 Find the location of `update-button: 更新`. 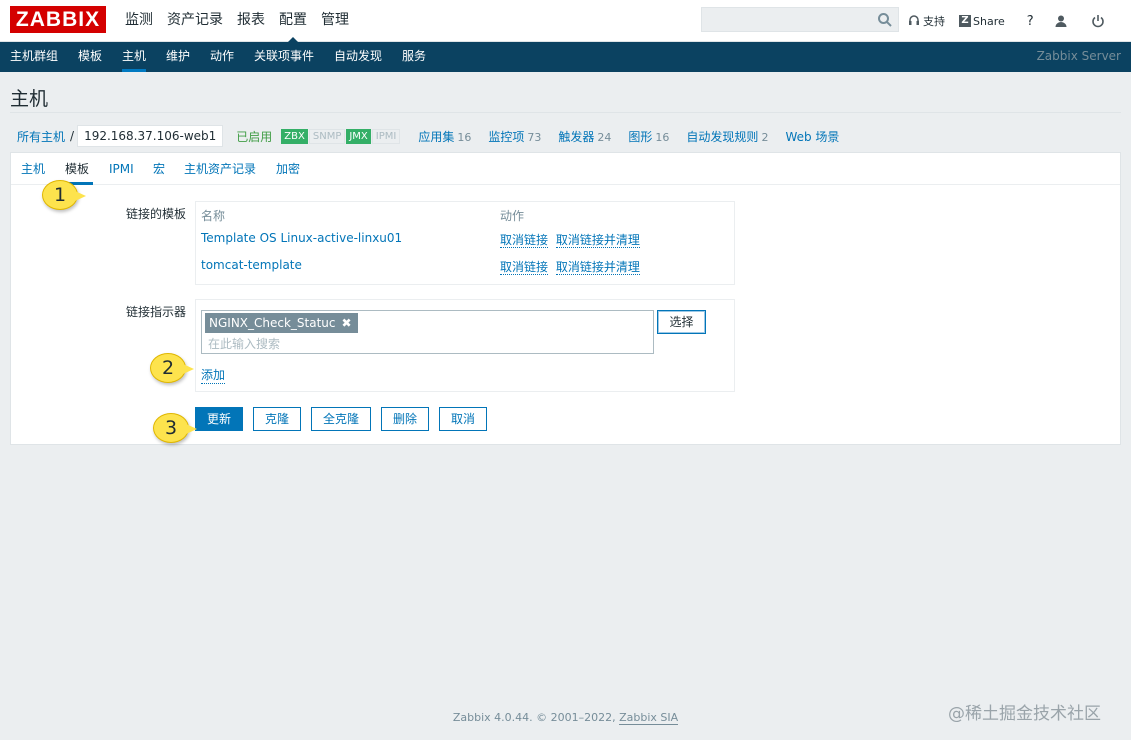

update-button: 更新 is located at coordinates (219, 419).